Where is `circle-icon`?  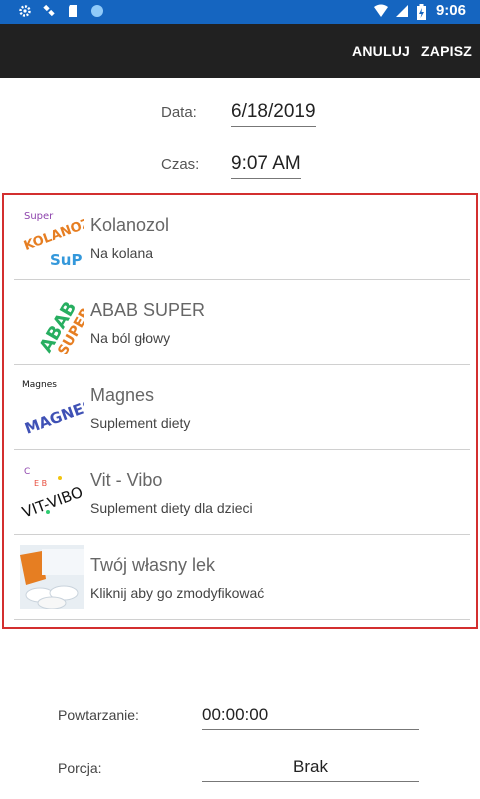
circle-icon is located at coordinates (97, 11).